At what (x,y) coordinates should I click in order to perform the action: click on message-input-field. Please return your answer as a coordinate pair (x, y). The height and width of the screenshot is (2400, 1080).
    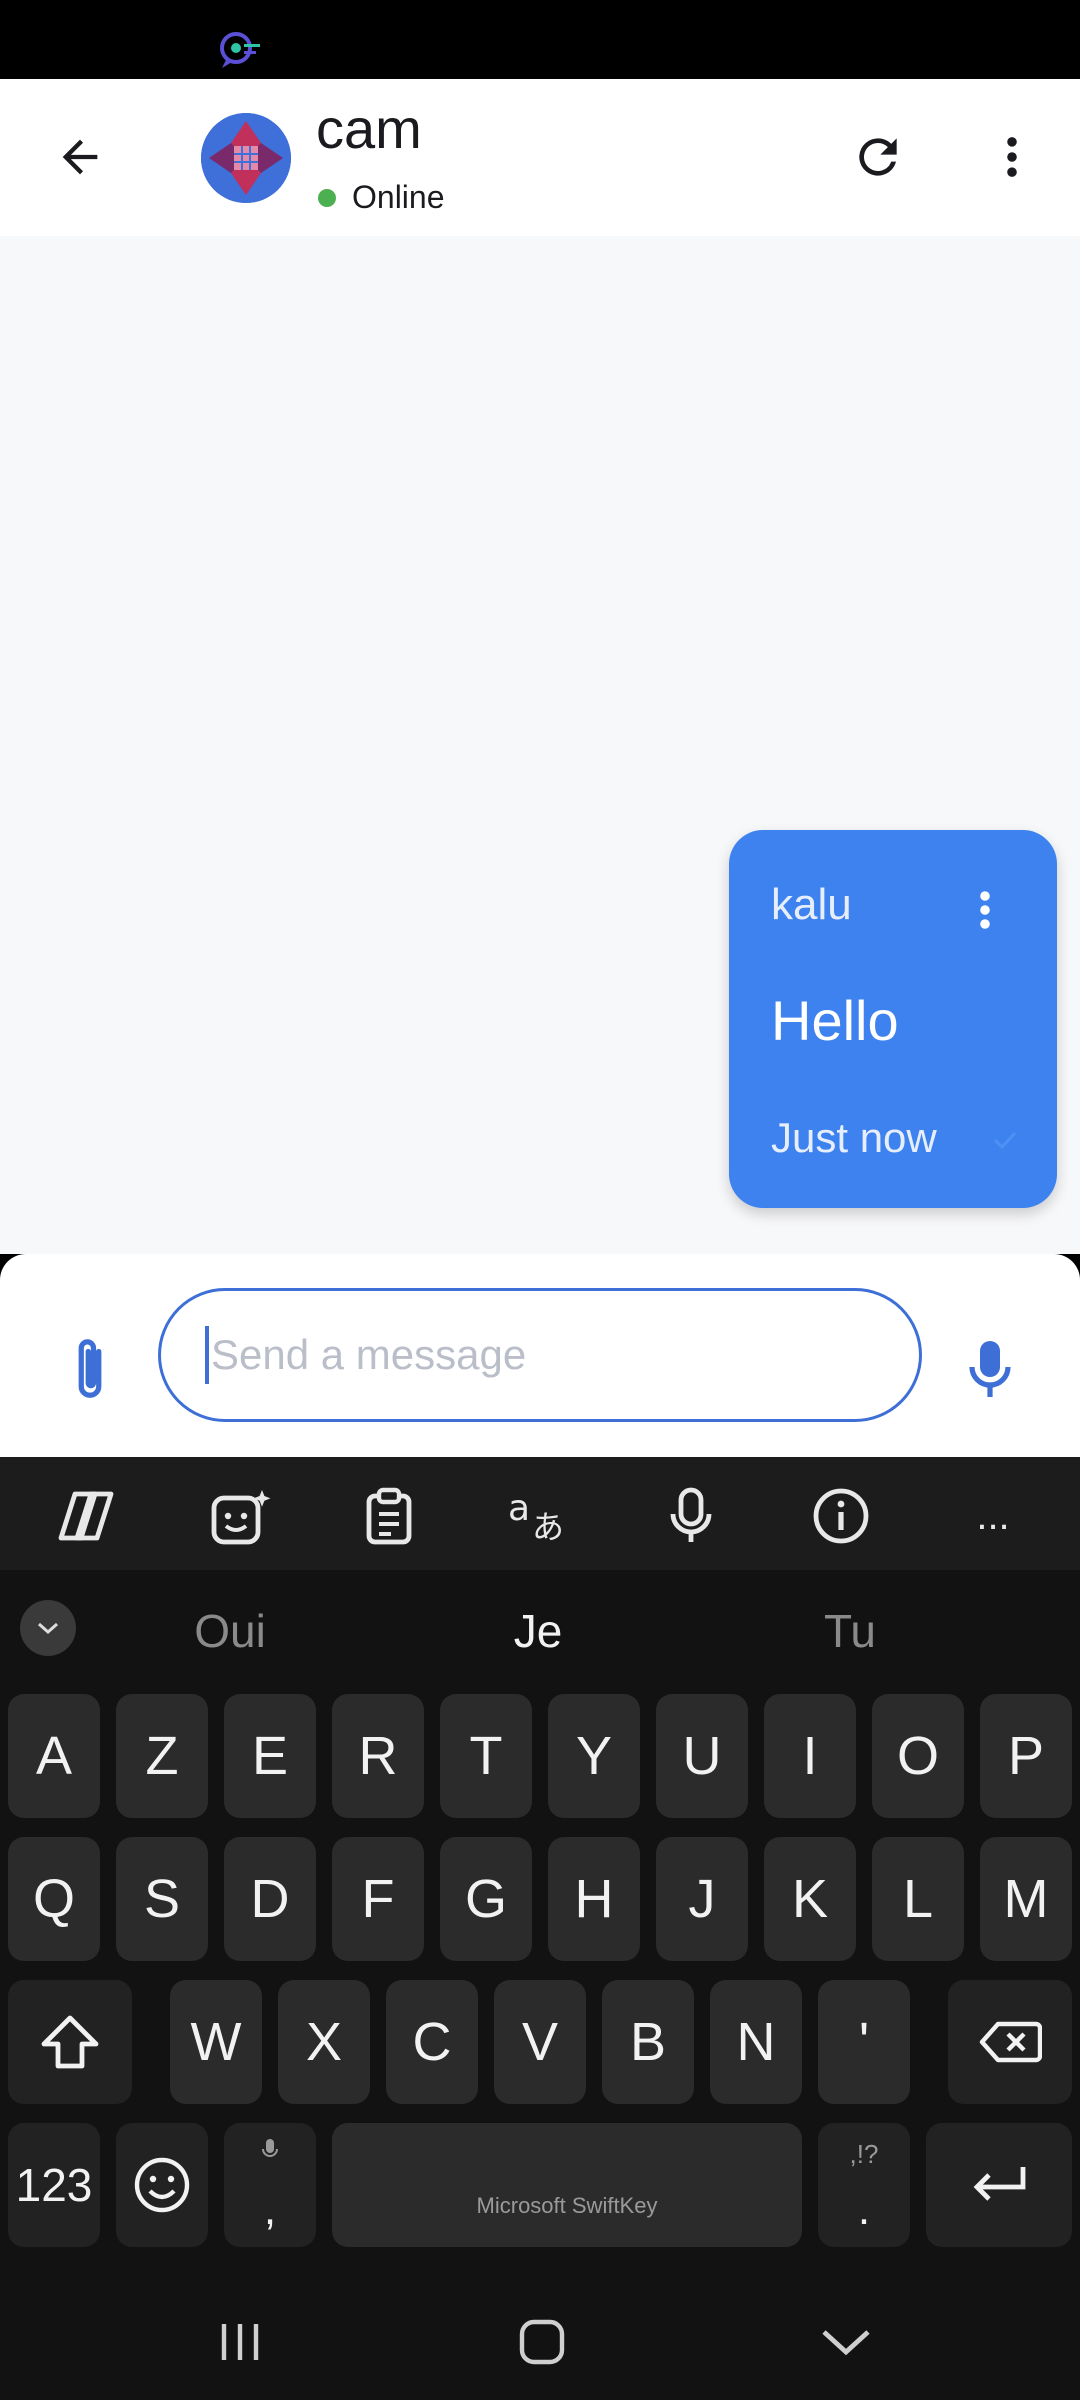
    Looking at the image, I should click on (540, 1355).